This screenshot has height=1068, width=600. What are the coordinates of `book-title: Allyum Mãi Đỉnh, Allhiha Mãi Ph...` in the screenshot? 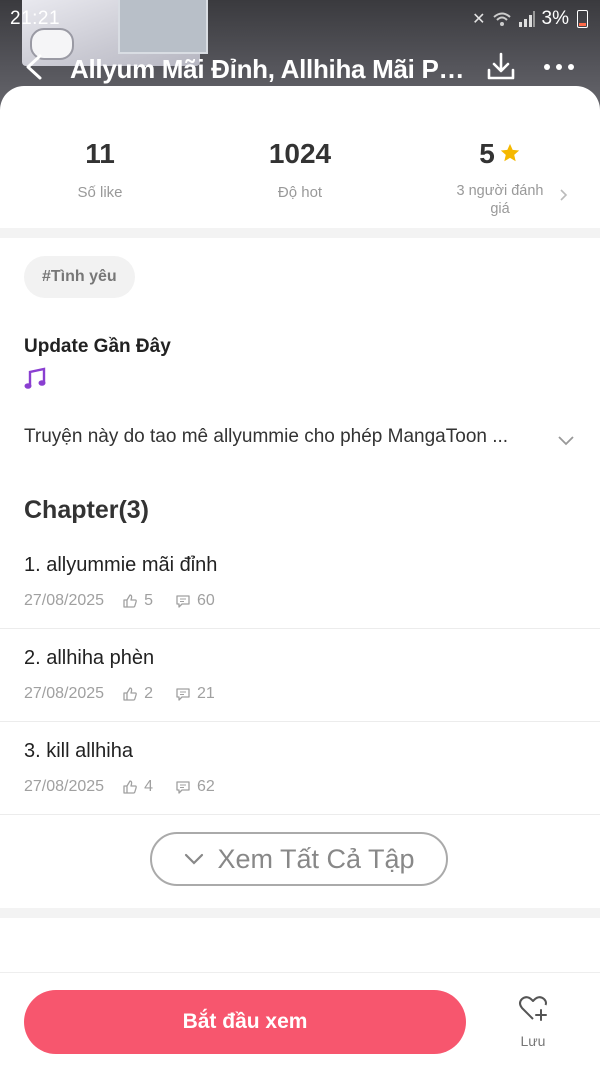 It's located at (270, 69).